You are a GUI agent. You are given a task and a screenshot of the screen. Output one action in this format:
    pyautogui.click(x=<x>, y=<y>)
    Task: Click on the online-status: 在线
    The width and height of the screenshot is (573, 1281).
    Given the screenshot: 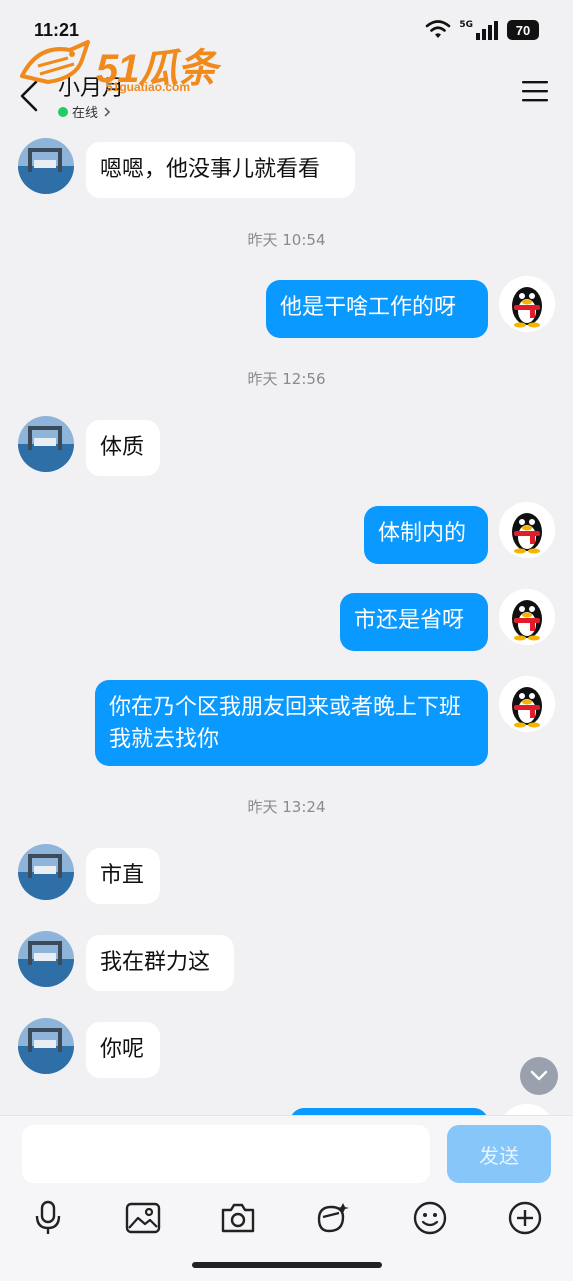 What is the action you would take?
    pyautogui.click(x=85, y=111)
    